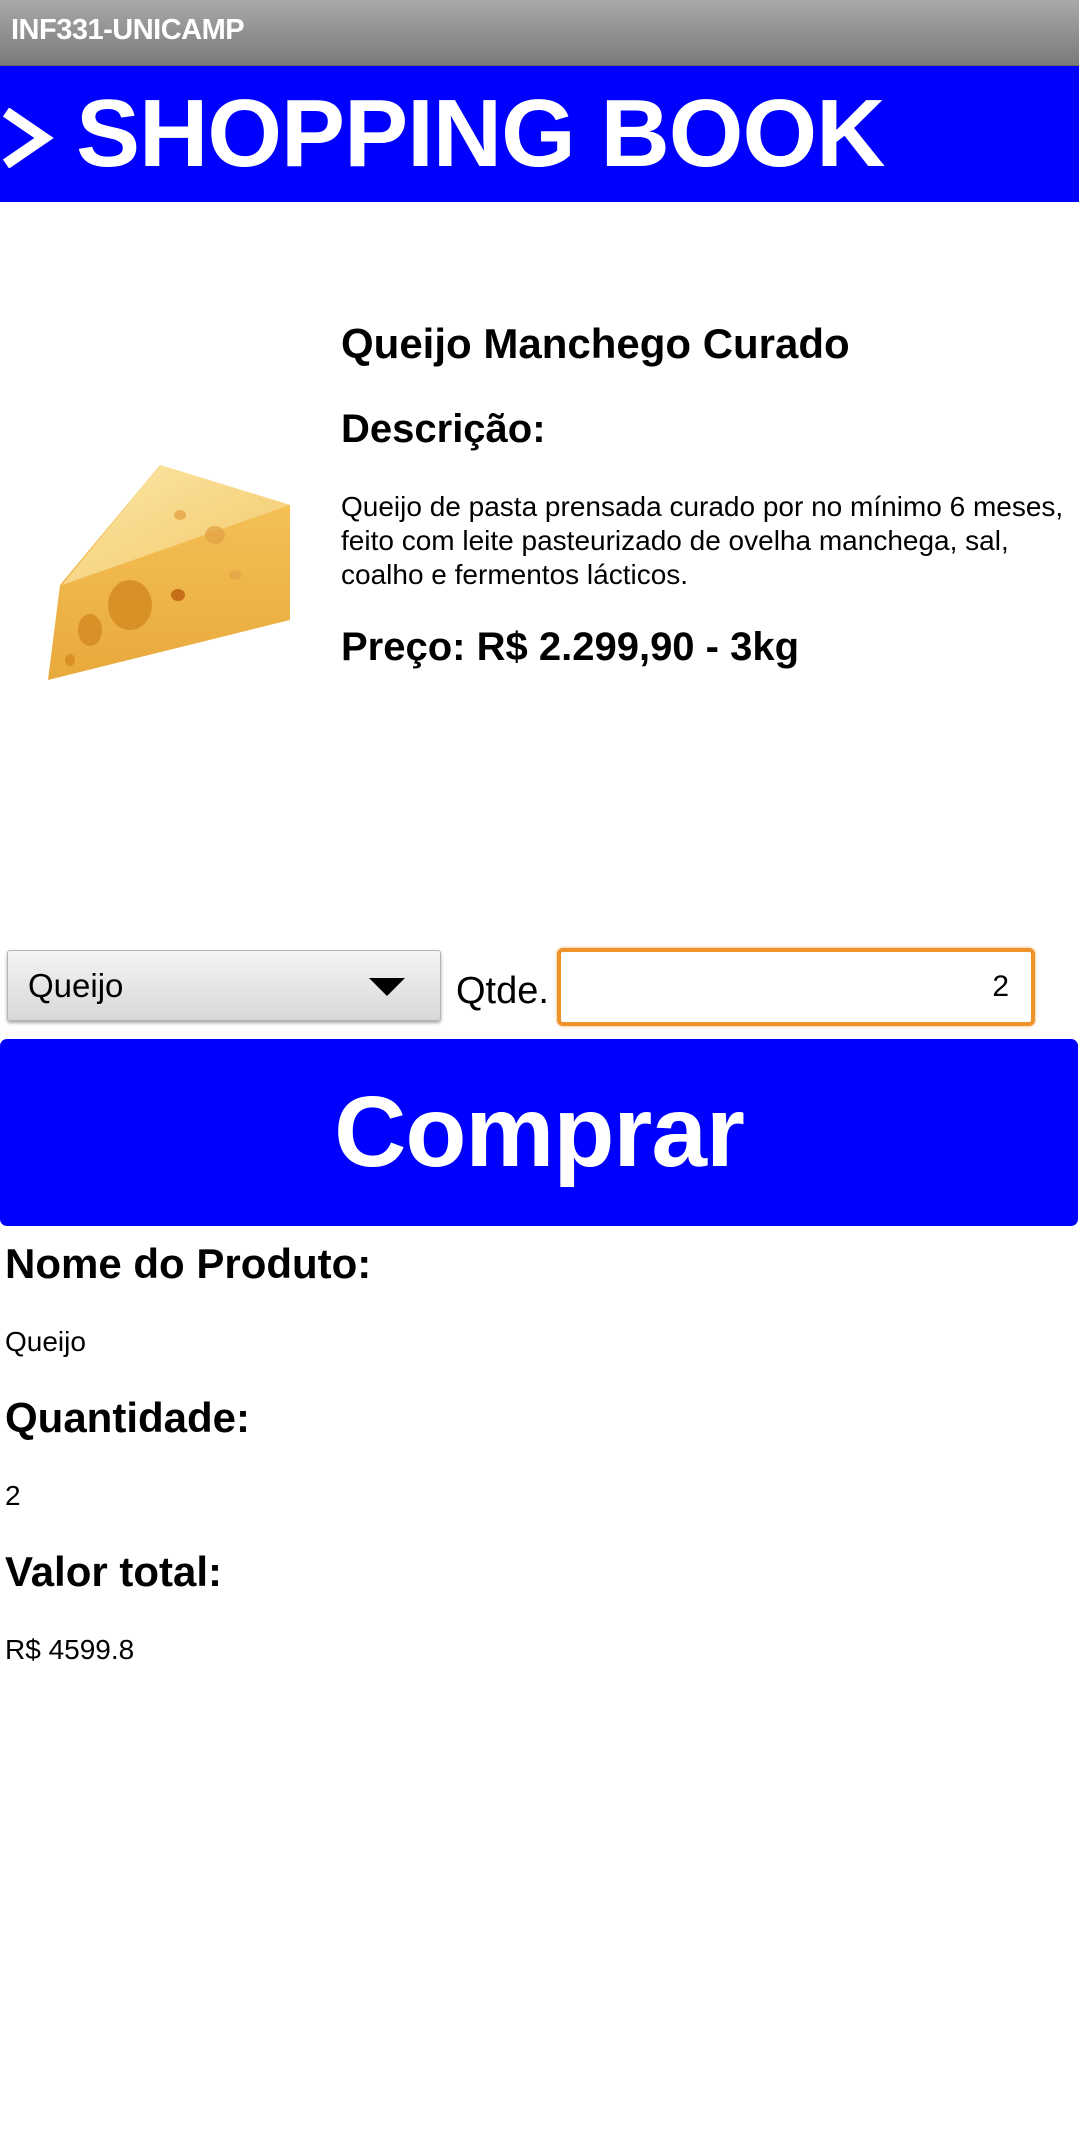  I want to click on summary-quantity-heading: Quantidade:, so click(128, 1417).